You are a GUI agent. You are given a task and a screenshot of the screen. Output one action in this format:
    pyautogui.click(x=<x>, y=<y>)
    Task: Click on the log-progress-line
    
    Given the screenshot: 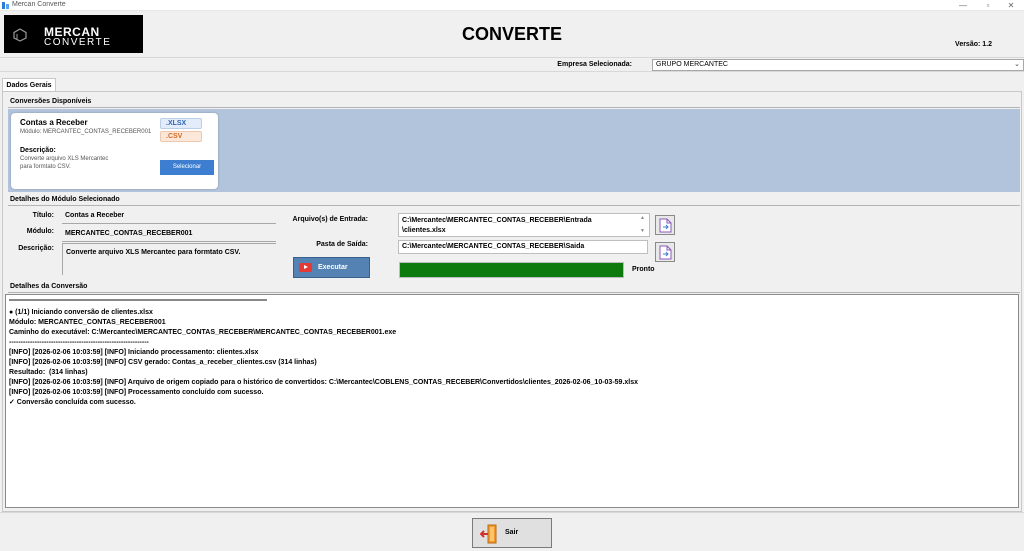 What is the action you would take?
    pyautogui.click(x=138, y=300)
    